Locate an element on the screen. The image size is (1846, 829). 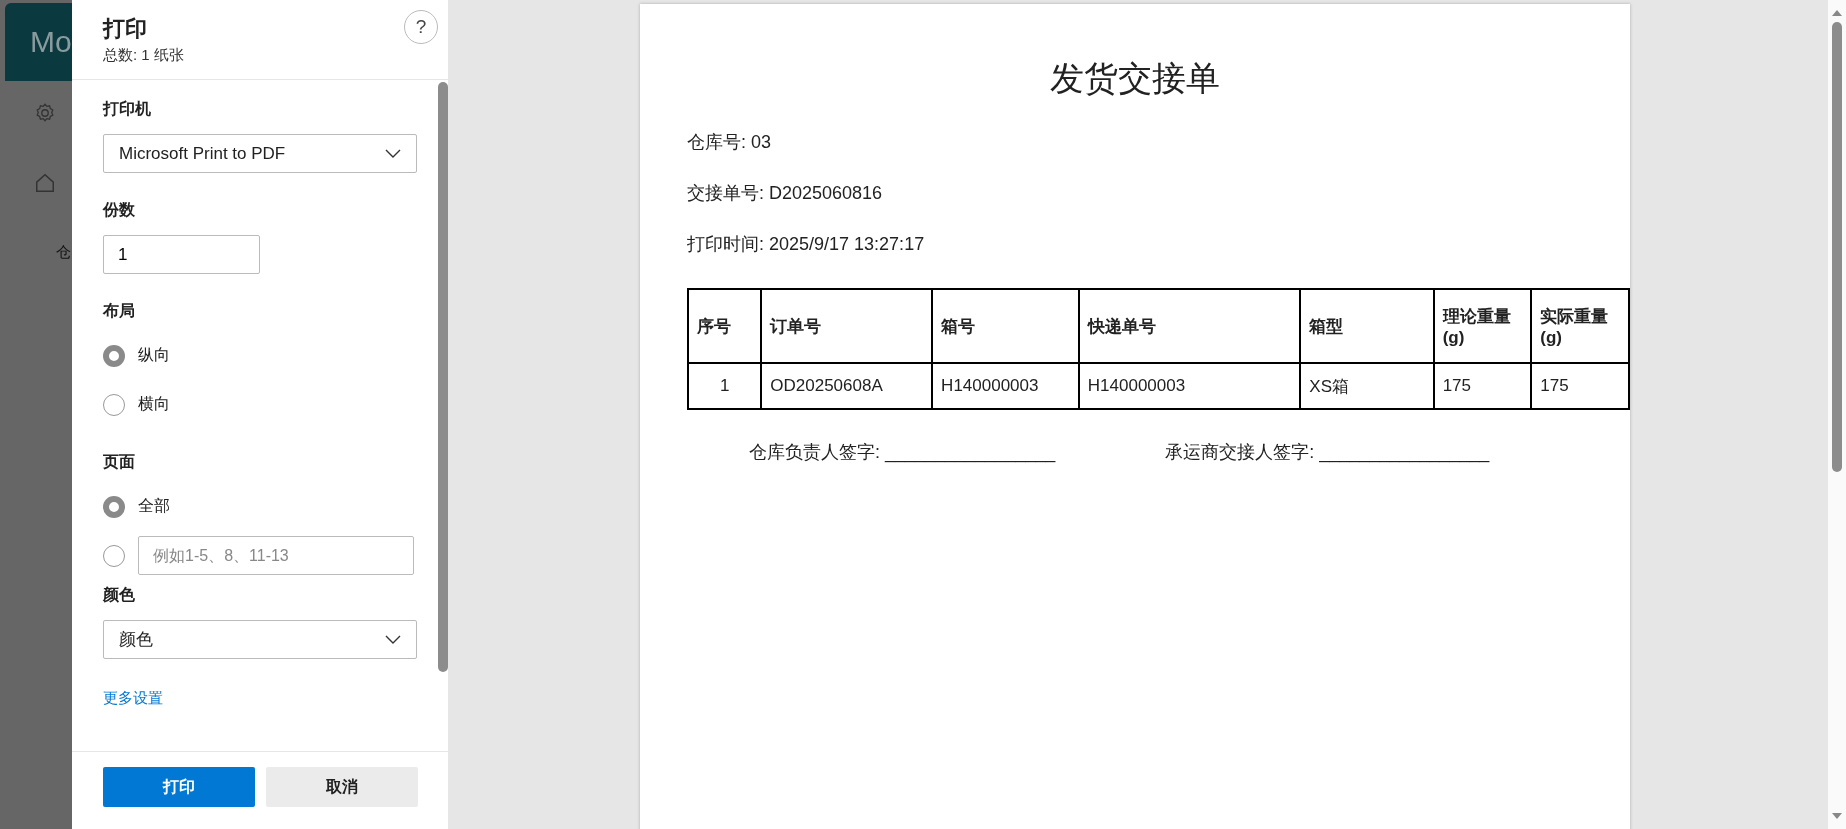
table-header-cell: 序号 is located at coordinates (725, 326).